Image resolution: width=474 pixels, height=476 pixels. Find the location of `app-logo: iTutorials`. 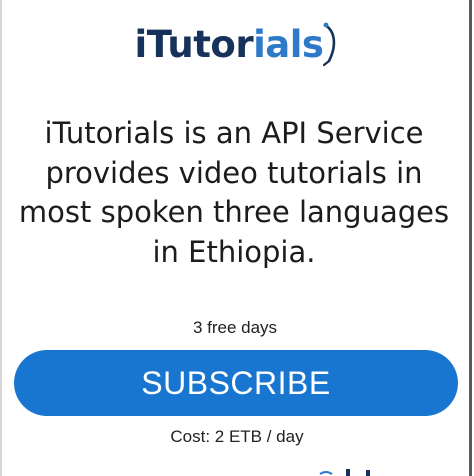

app-logo: iTutorials is located at coordinates (237, 44).